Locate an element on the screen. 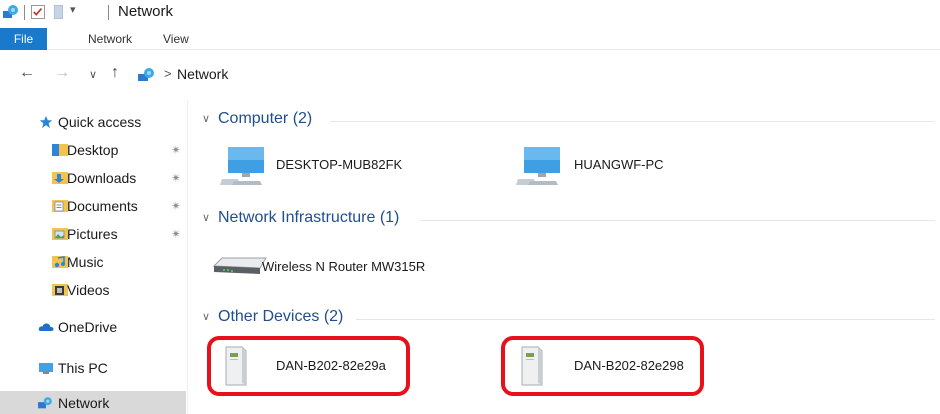 This screenshot has width=940, height=414. address-bar: ← → ∨ ↑ > Network is located at coordinates (470, 75).